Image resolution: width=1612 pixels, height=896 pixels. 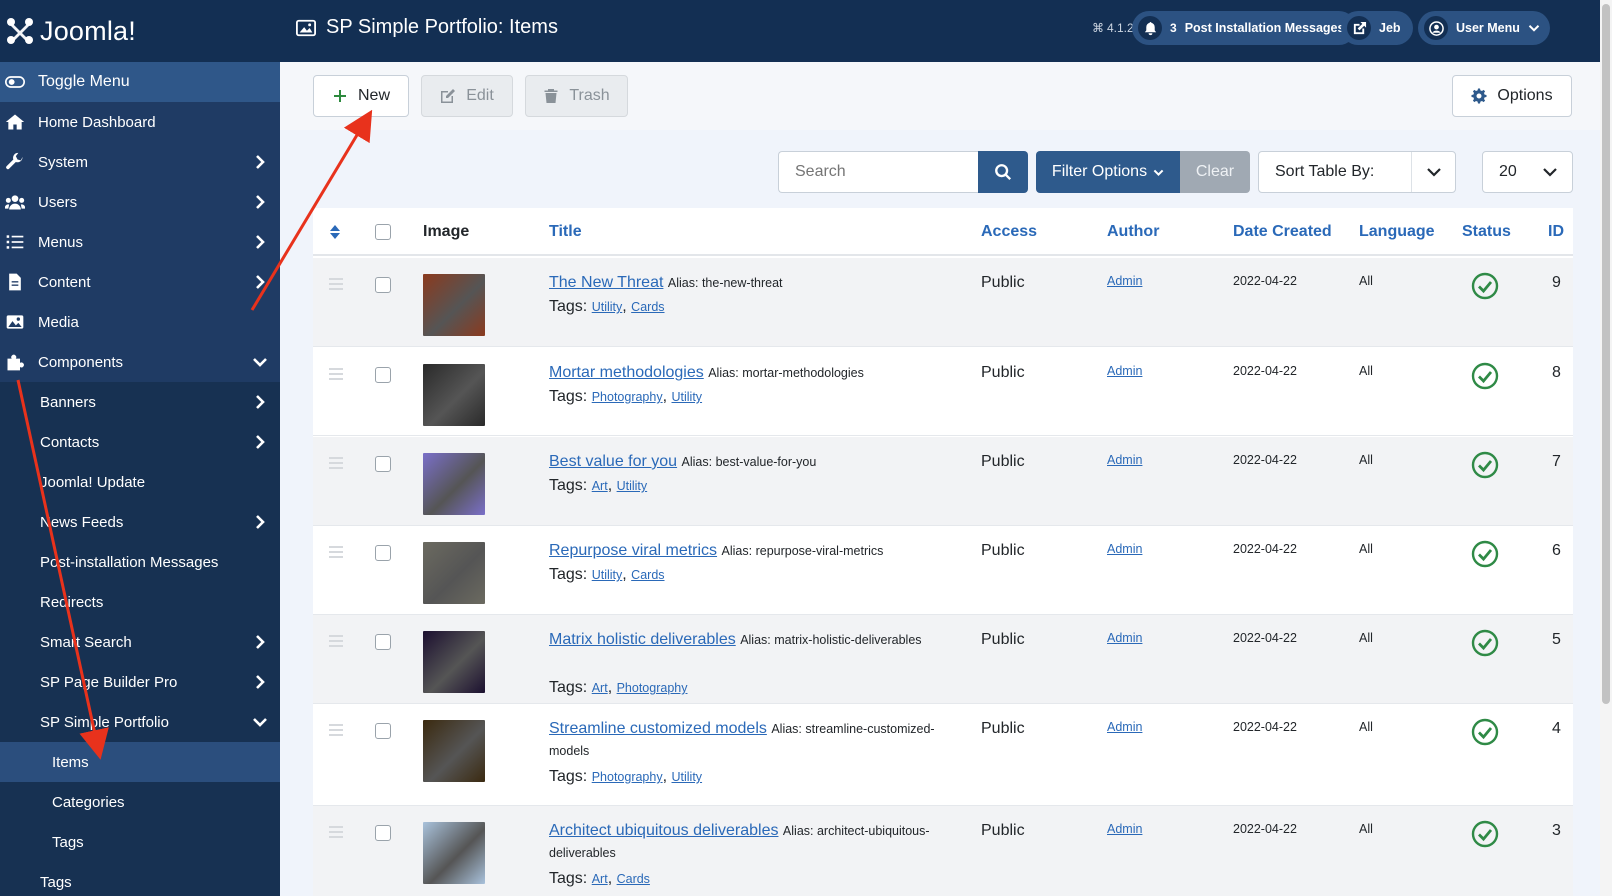 I want to click on column-author: Author, so click(x=1133, y=232).